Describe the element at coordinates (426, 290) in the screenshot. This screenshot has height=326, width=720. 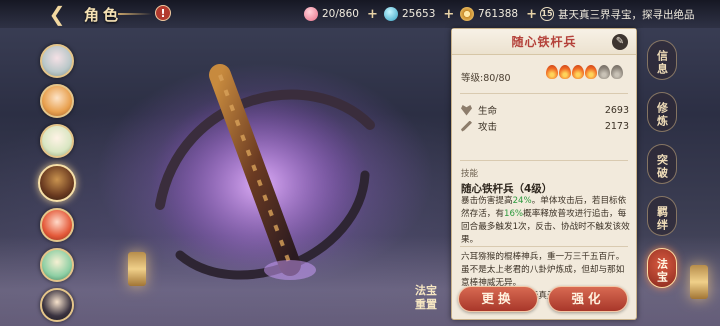
I see `treasure-reset-label-1: 法宝` at that location.